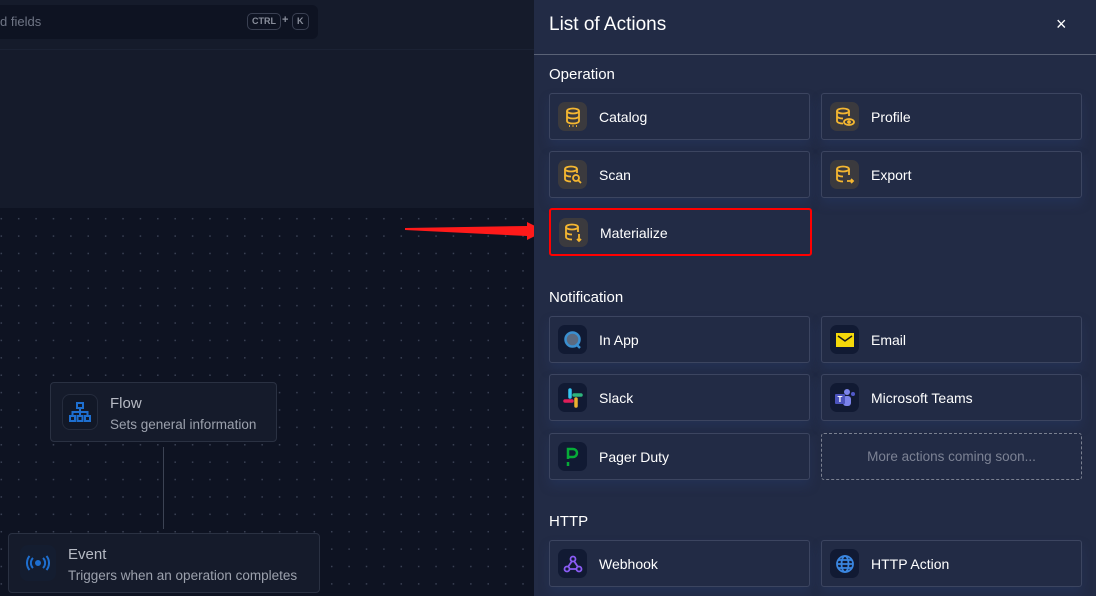 The width and height of the screenshot is (1096, 596). I want to click on search-placeholder: d fields, so click(21, 21).